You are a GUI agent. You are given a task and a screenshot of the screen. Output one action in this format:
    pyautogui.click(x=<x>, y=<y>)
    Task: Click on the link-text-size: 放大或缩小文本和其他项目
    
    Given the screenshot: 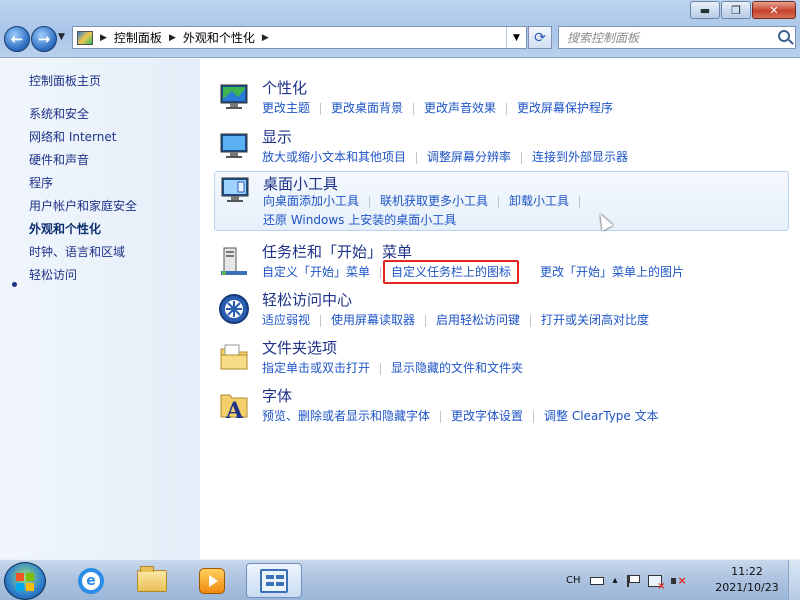 What is the action you would take?
    pyautogui.click(x=334, y=157)
    